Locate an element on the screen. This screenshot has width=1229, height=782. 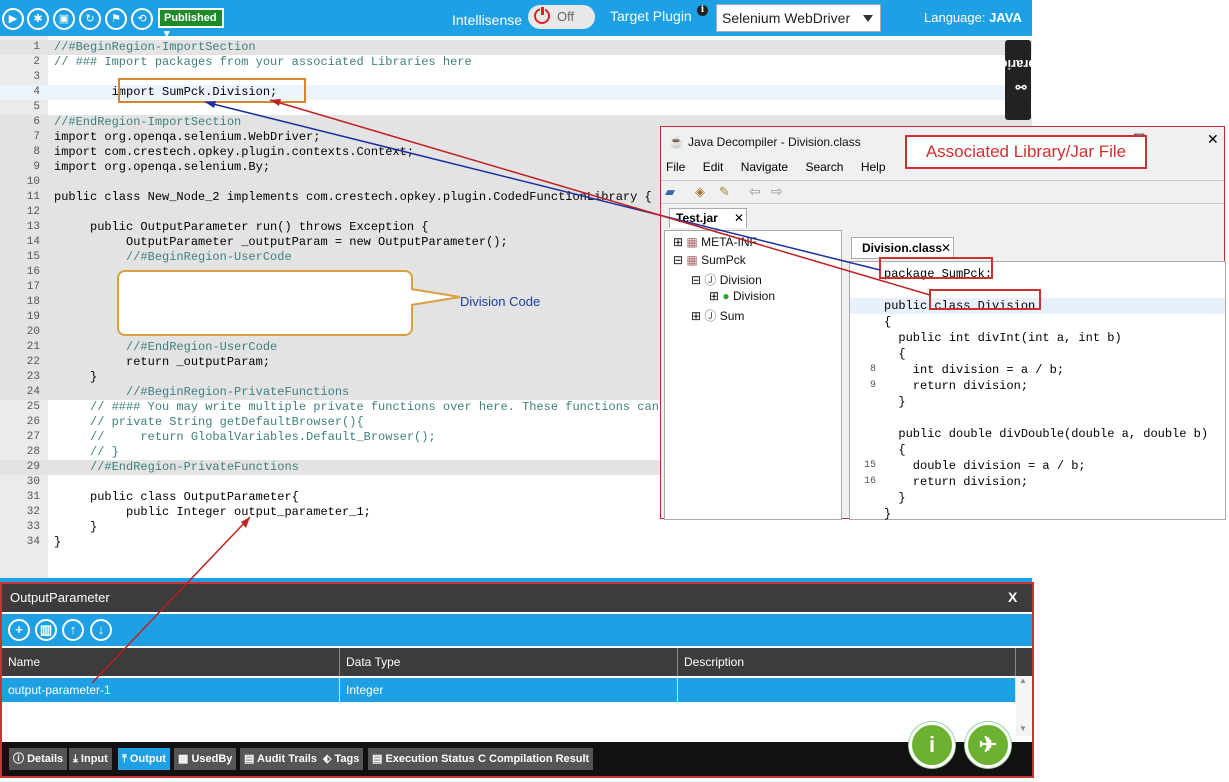
blue-arrow is located at coordinates (542, 186).